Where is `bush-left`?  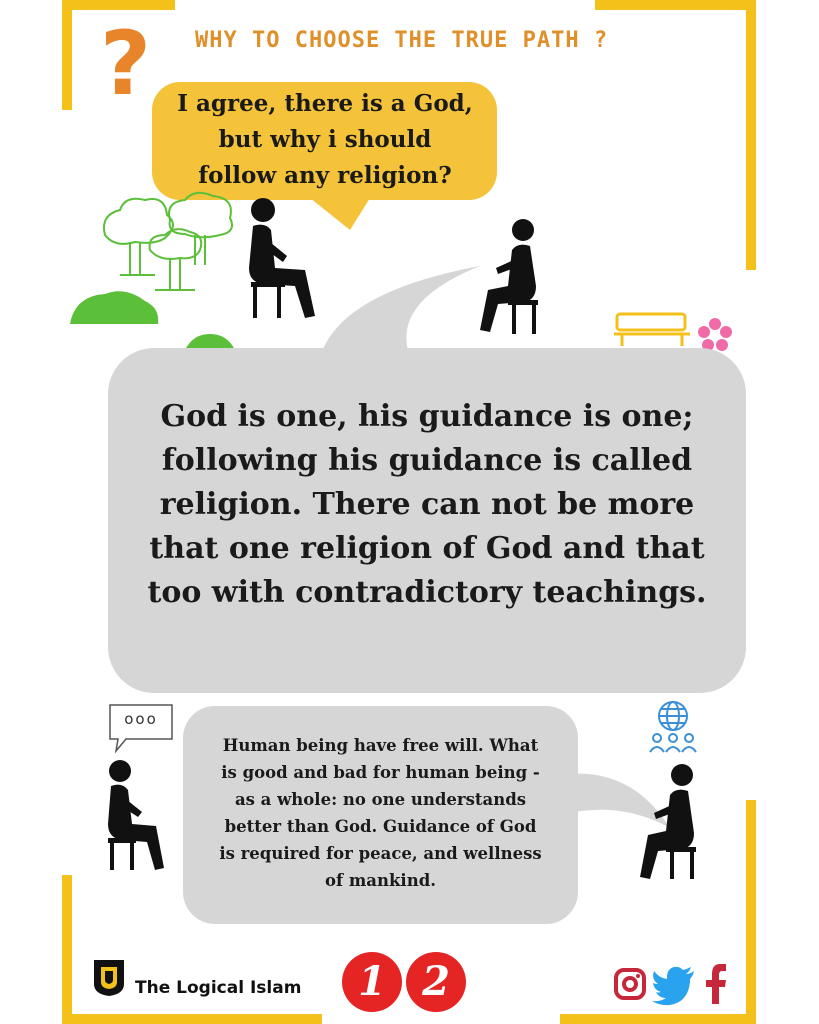 bush-left is located at coordinates (114, 307).